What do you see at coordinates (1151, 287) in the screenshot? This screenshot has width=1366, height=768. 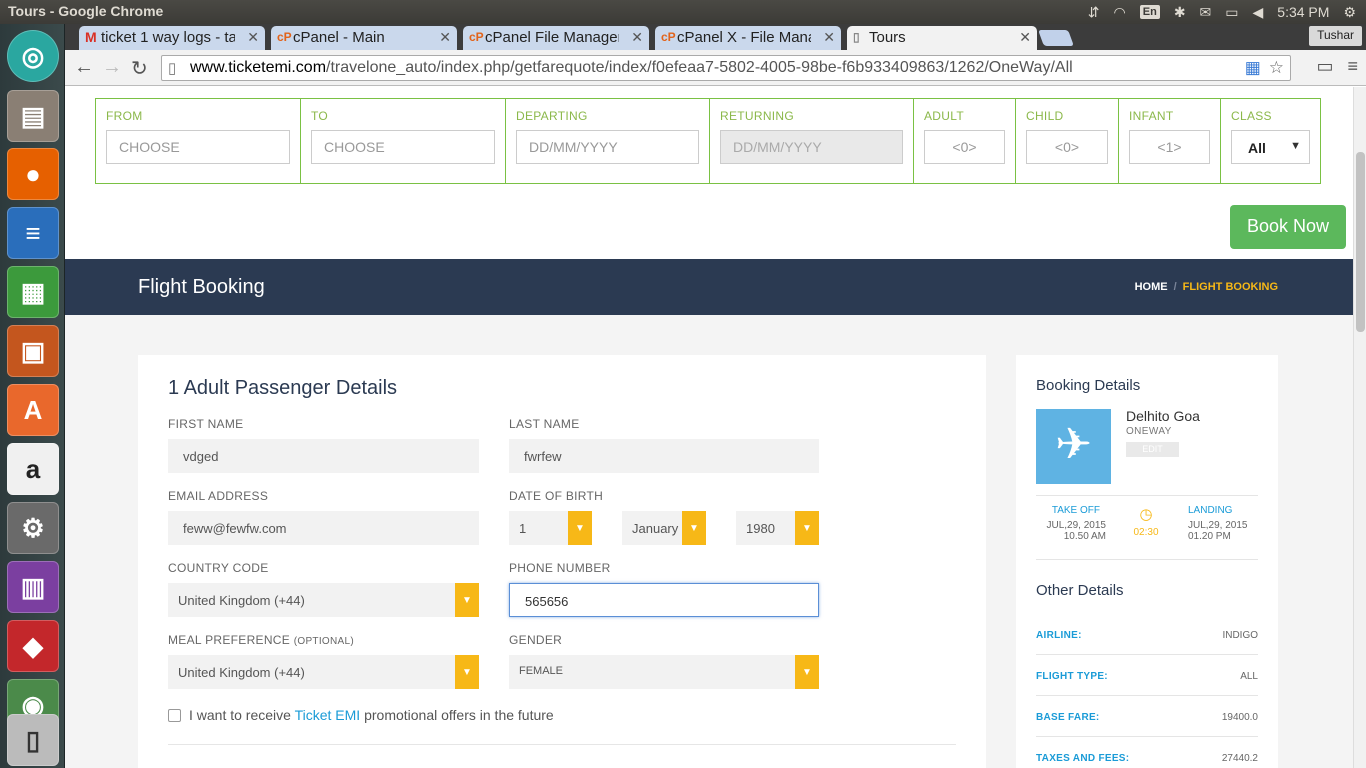 I see `breadcrumb-home-link: HOME` at bounding box center [1151, 287].